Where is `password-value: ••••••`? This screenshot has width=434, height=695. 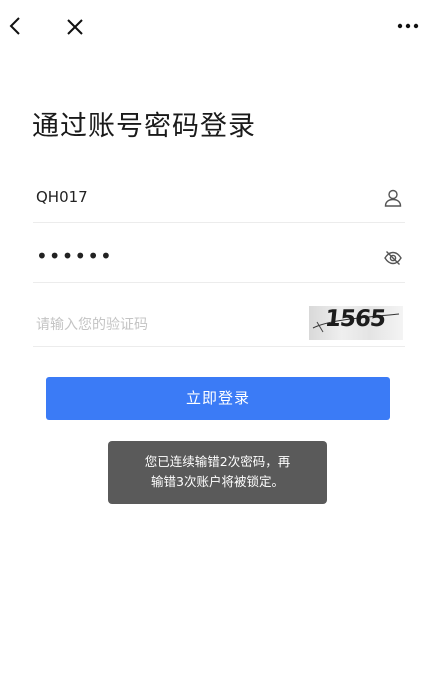 password-value: •••••• is located at coordinates (74, 256).